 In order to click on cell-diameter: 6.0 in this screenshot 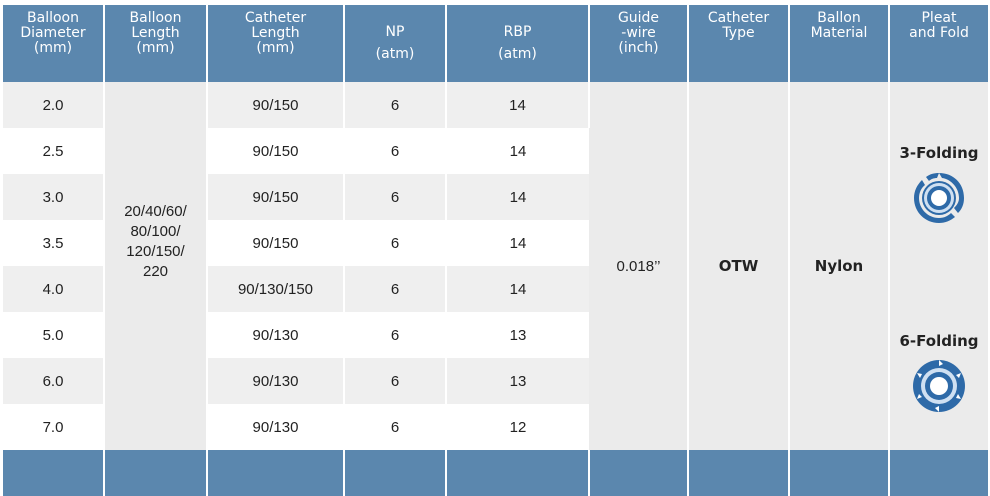, I will do `click(54, 381)`.